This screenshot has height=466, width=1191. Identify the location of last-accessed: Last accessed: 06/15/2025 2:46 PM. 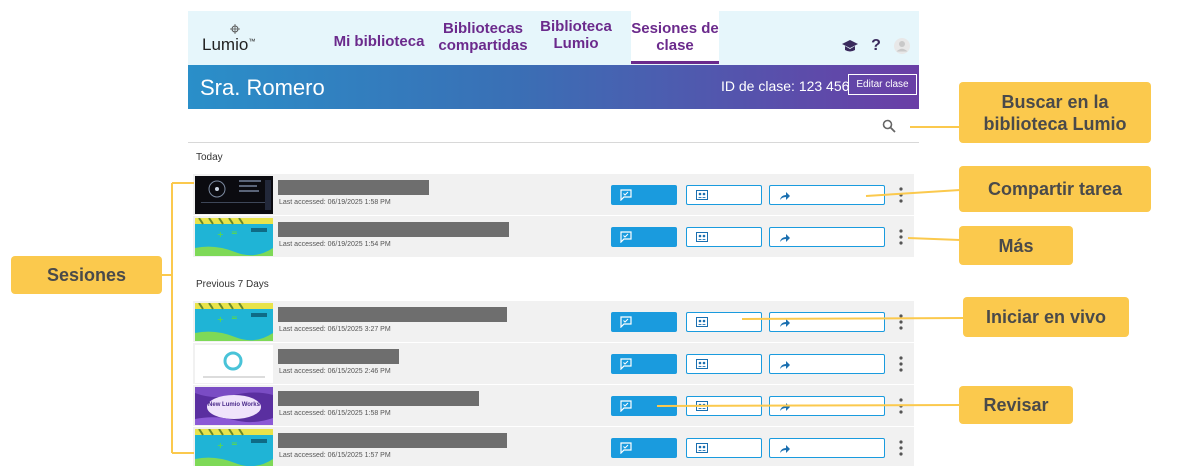
(335, 371).